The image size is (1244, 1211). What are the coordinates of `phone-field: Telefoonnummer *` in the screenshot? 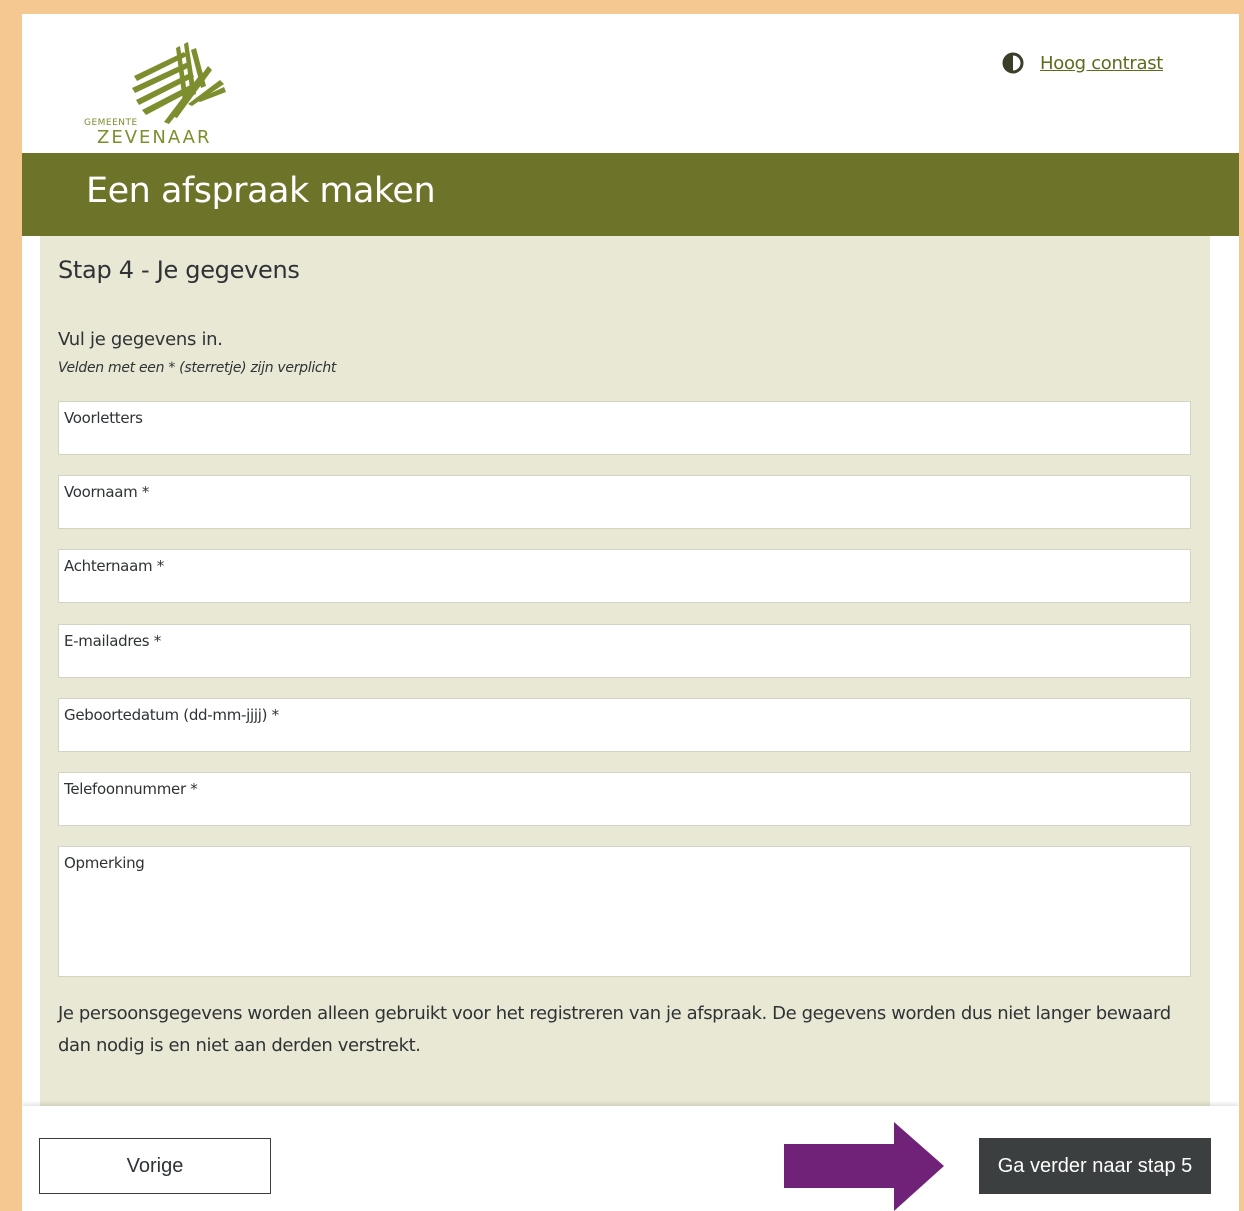 It's located at (624, 799).